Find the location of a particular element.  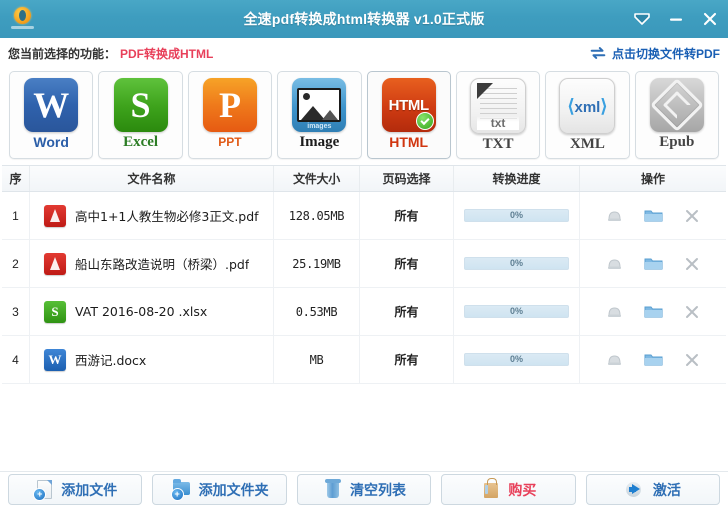

column-header-pages: 页码选择 is located at coordinates (406, 179).